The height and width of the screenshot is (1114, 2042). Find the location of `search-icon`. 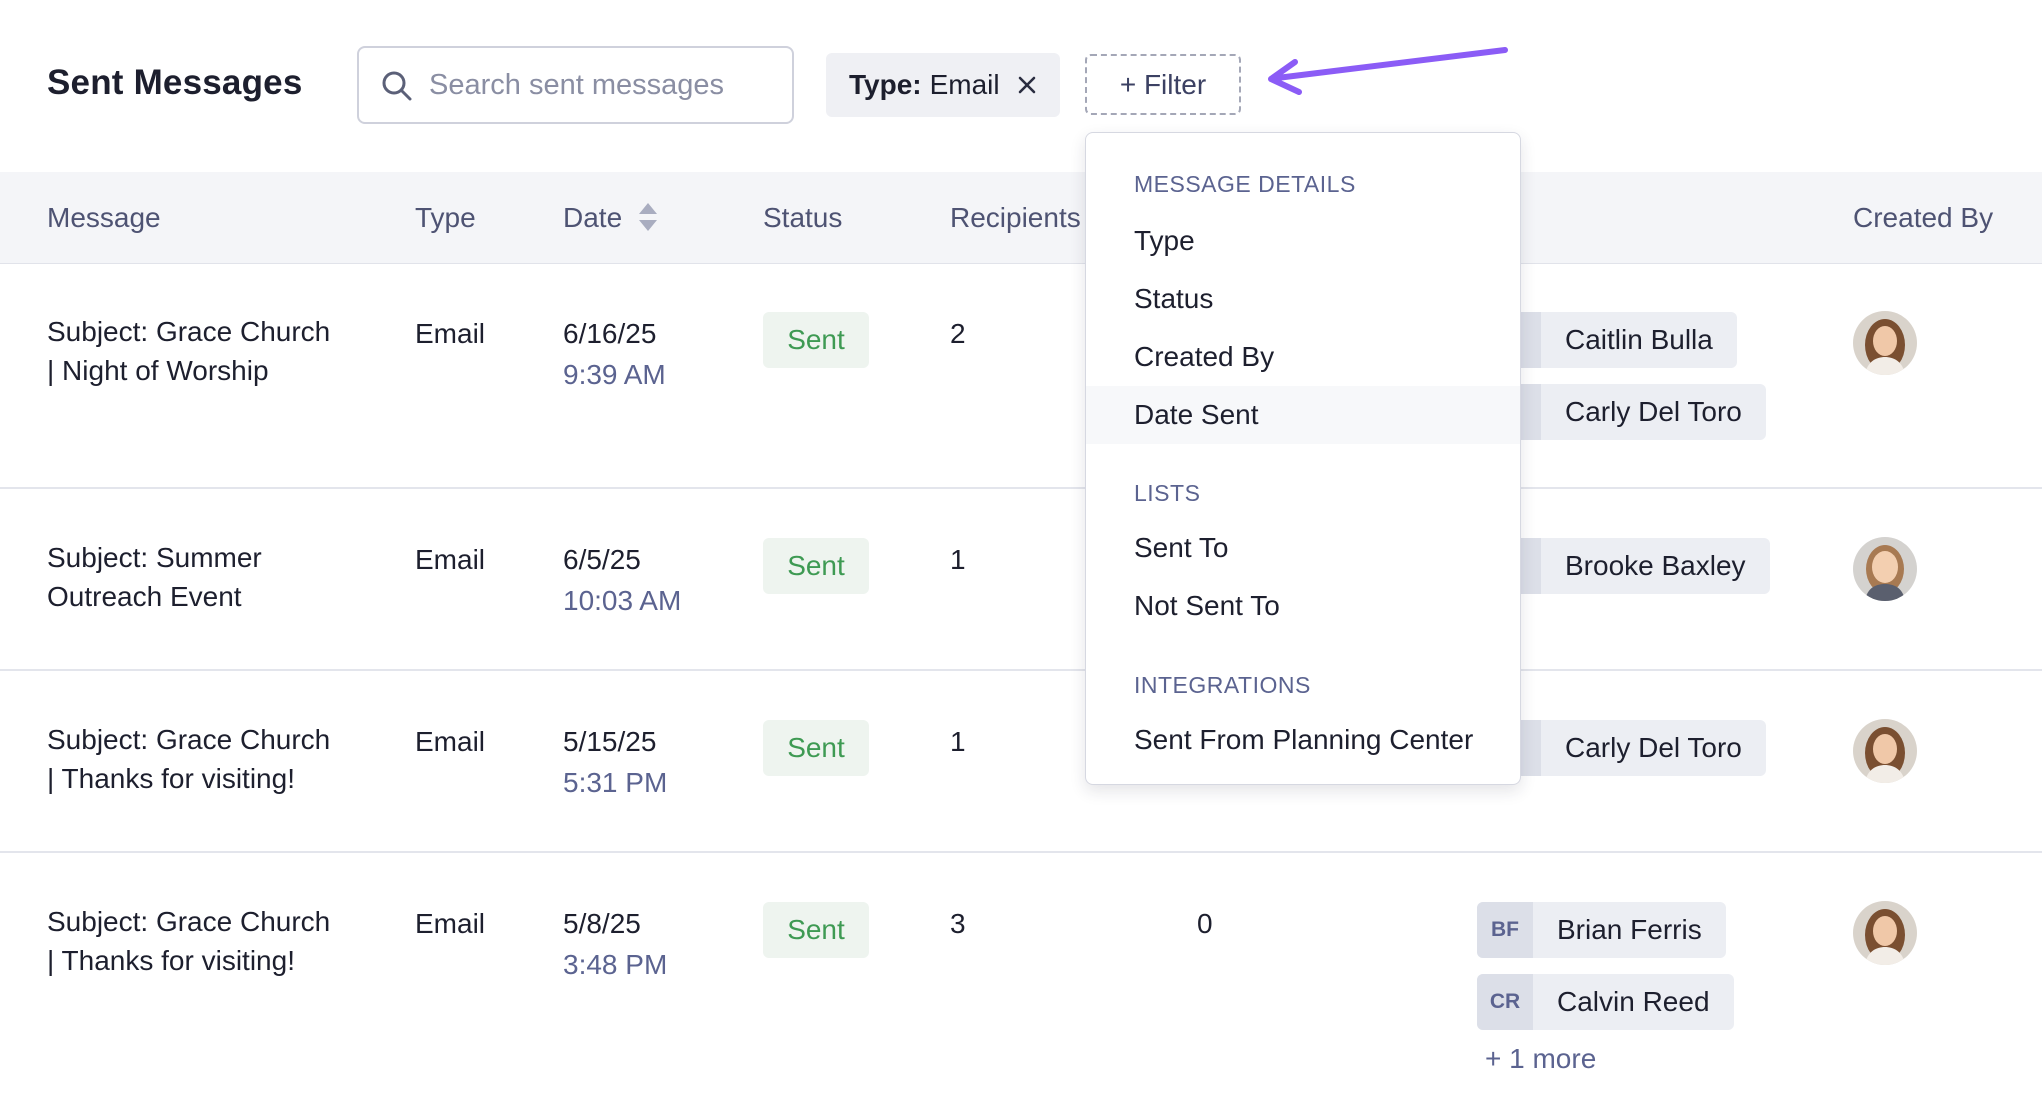

search-icon is located at coordinates (397, 86).